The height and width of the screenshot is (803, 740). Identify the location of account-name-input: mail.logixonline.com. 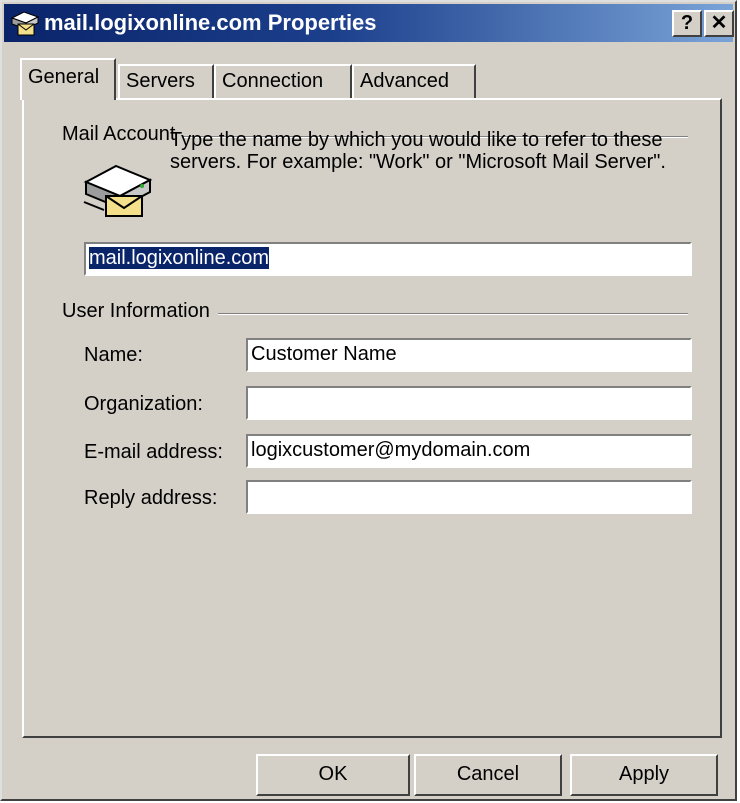
(388, 259).